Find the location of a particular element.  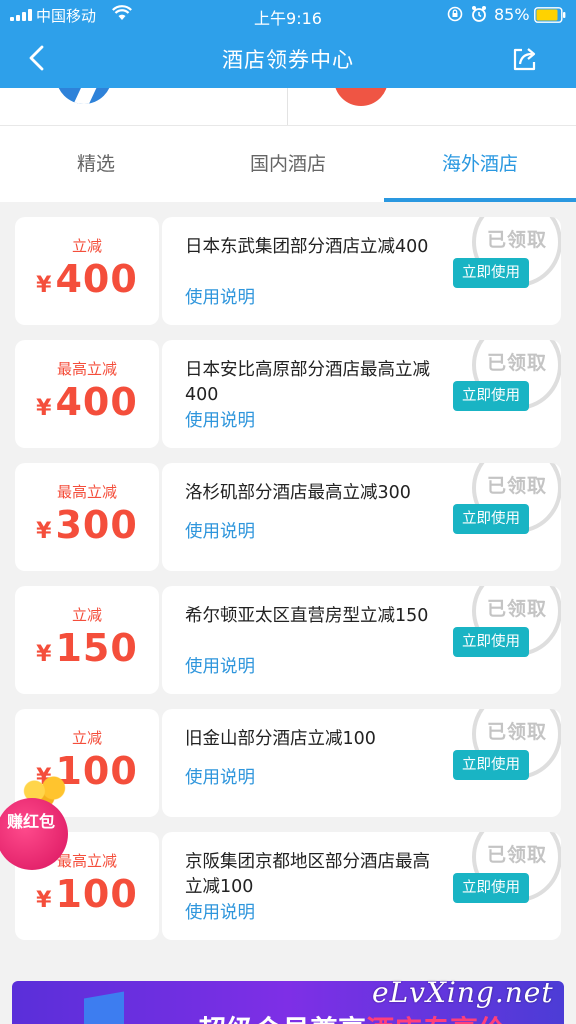

coupon-card: 立减¥100已领取旧金山部分酒店立减100使用说明立即使用 is located at coordinates (288, 763).